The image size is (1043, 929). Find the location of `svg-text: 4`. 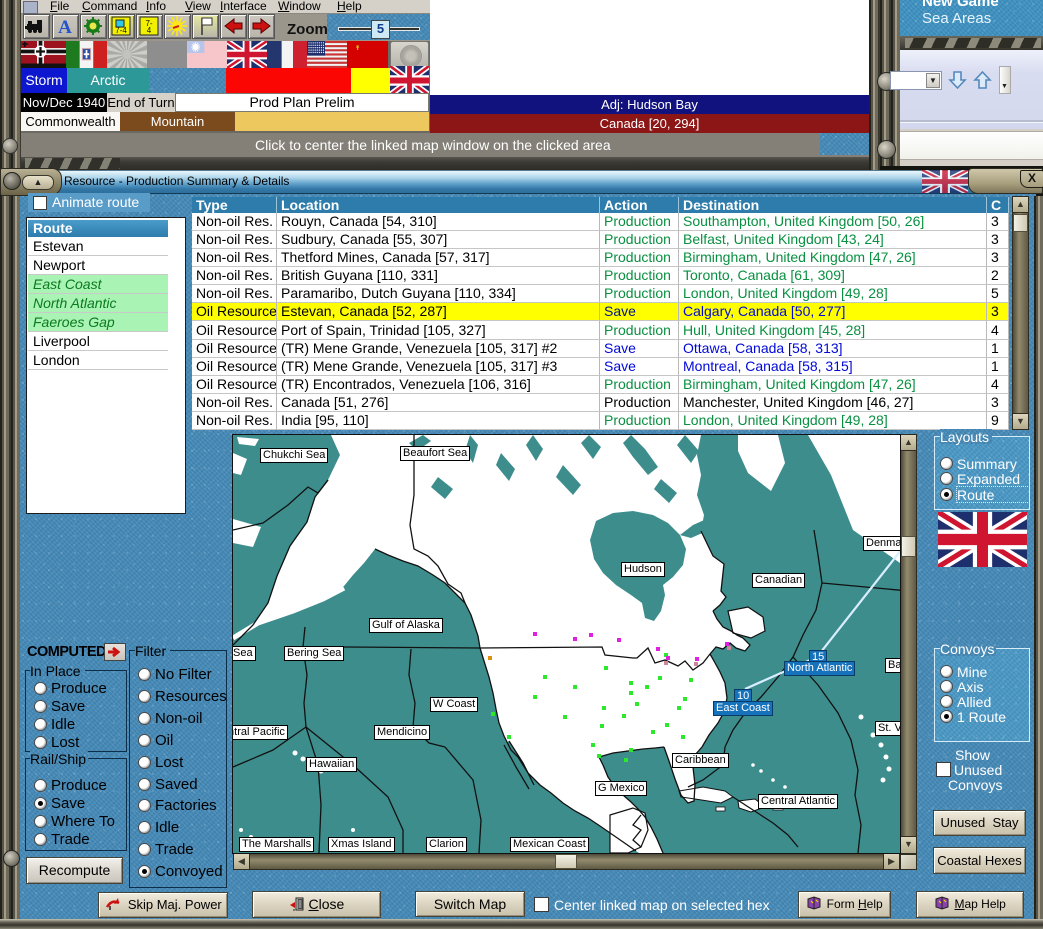

svg-text: 4 is located at coordinates (149, 30).